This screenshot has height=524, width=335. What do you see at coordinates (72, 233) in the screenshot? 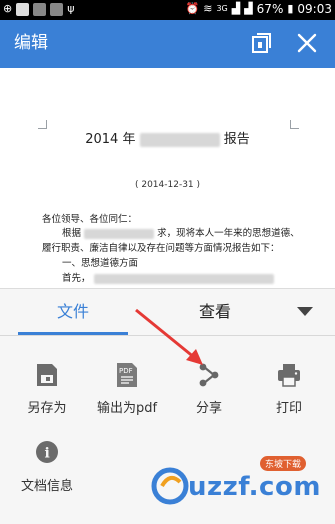
I see `document-line-1-start: 根据` at bounding box center [72, 233].